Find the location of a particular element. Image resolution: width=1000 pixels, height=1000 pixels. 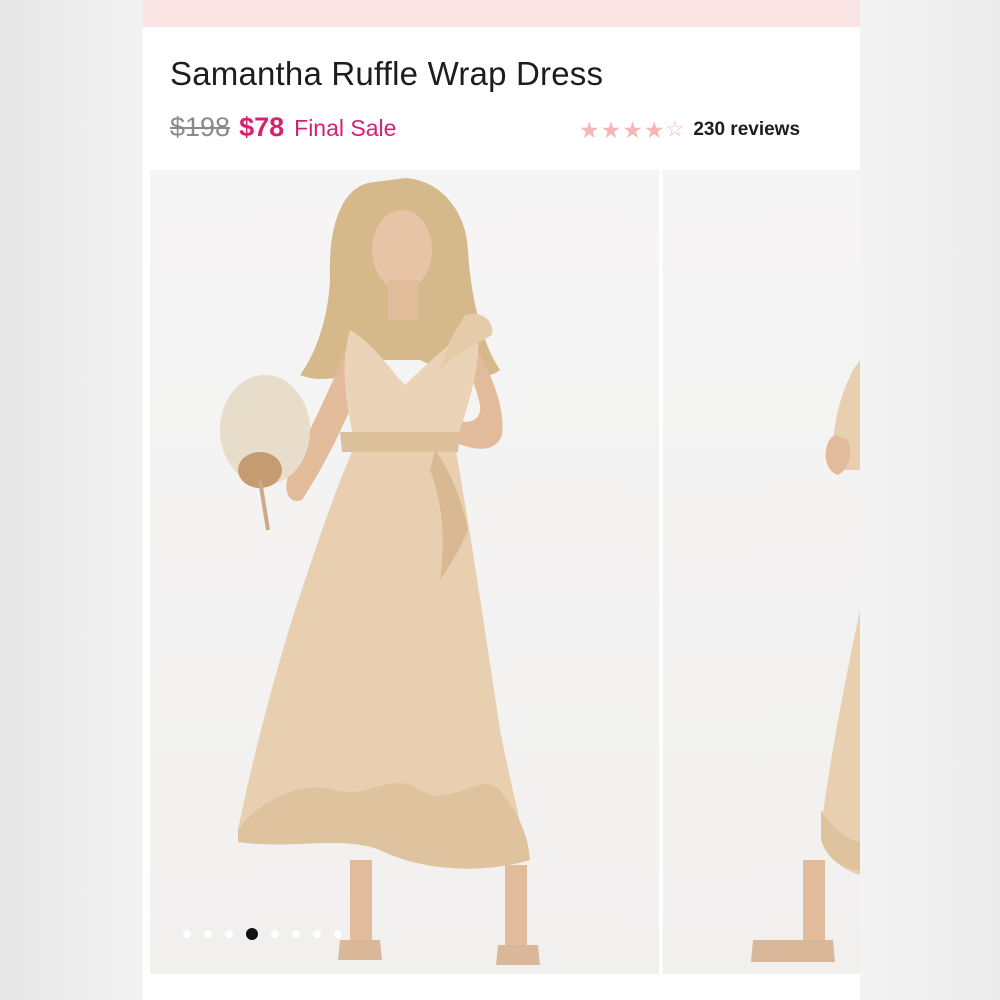

backdrop-right is located at coordinates (930, 500).